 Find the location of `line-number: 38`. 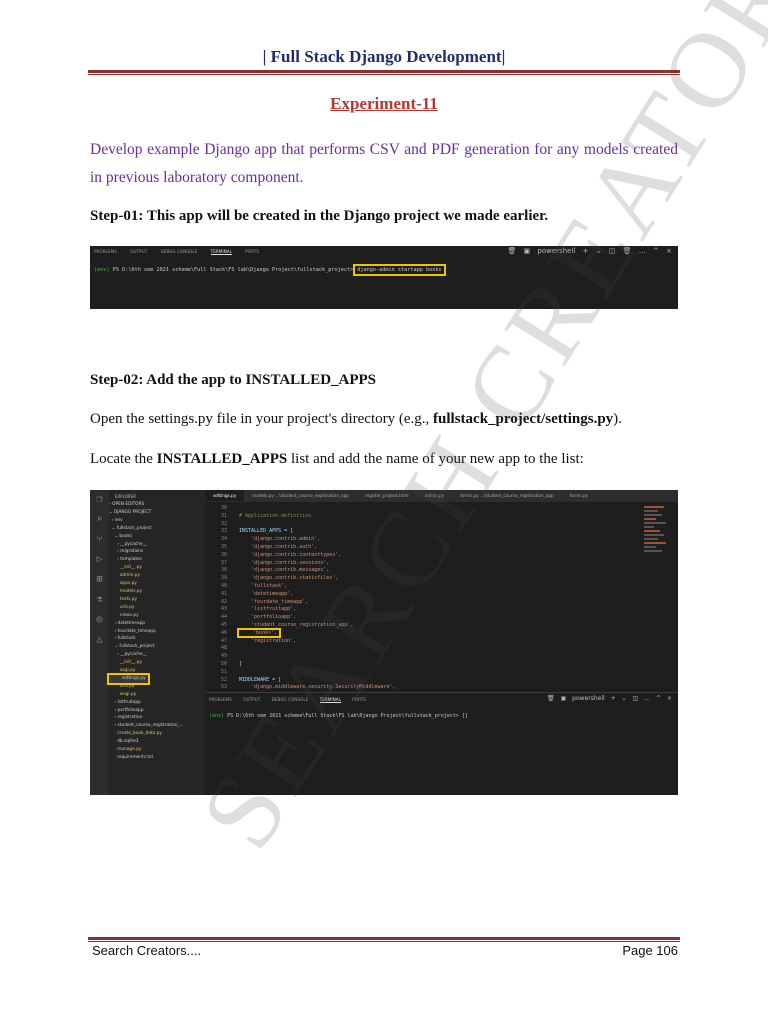

line-number: 38 is located at coordinates (223, 570).